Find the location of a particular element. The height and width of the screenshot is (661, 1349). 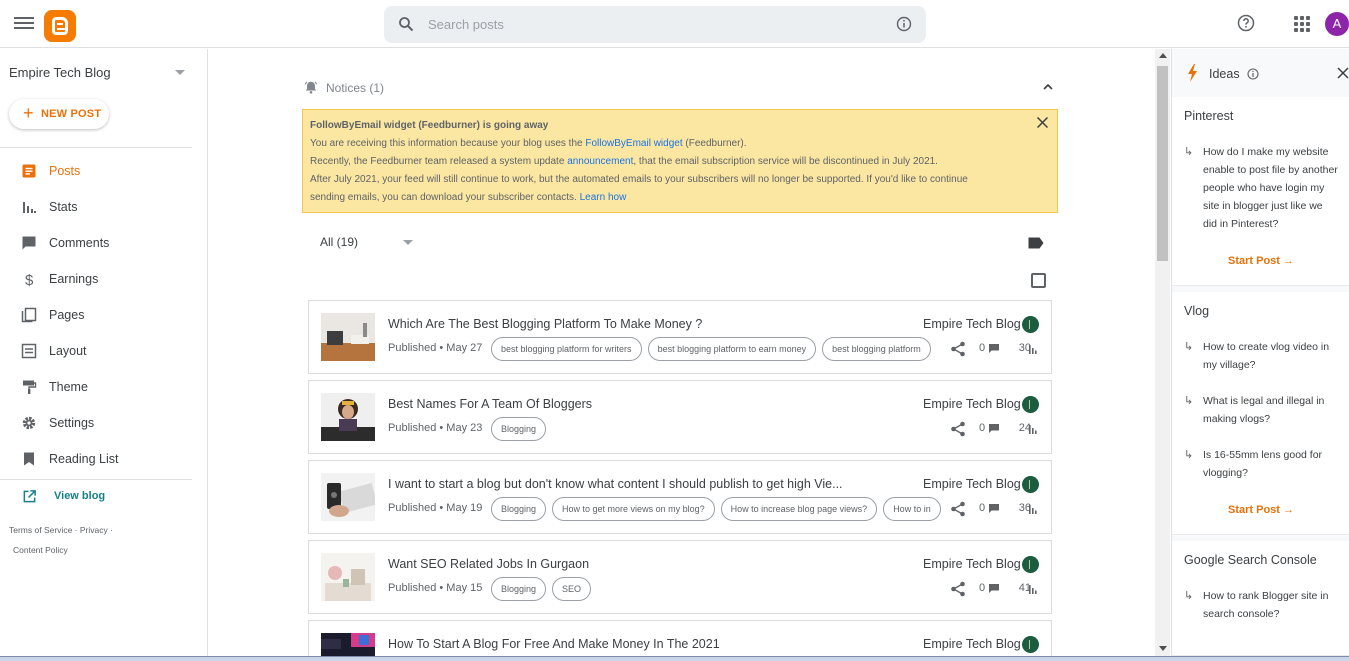

terms-link: Terms of Service is located at coordinates (40, 530).